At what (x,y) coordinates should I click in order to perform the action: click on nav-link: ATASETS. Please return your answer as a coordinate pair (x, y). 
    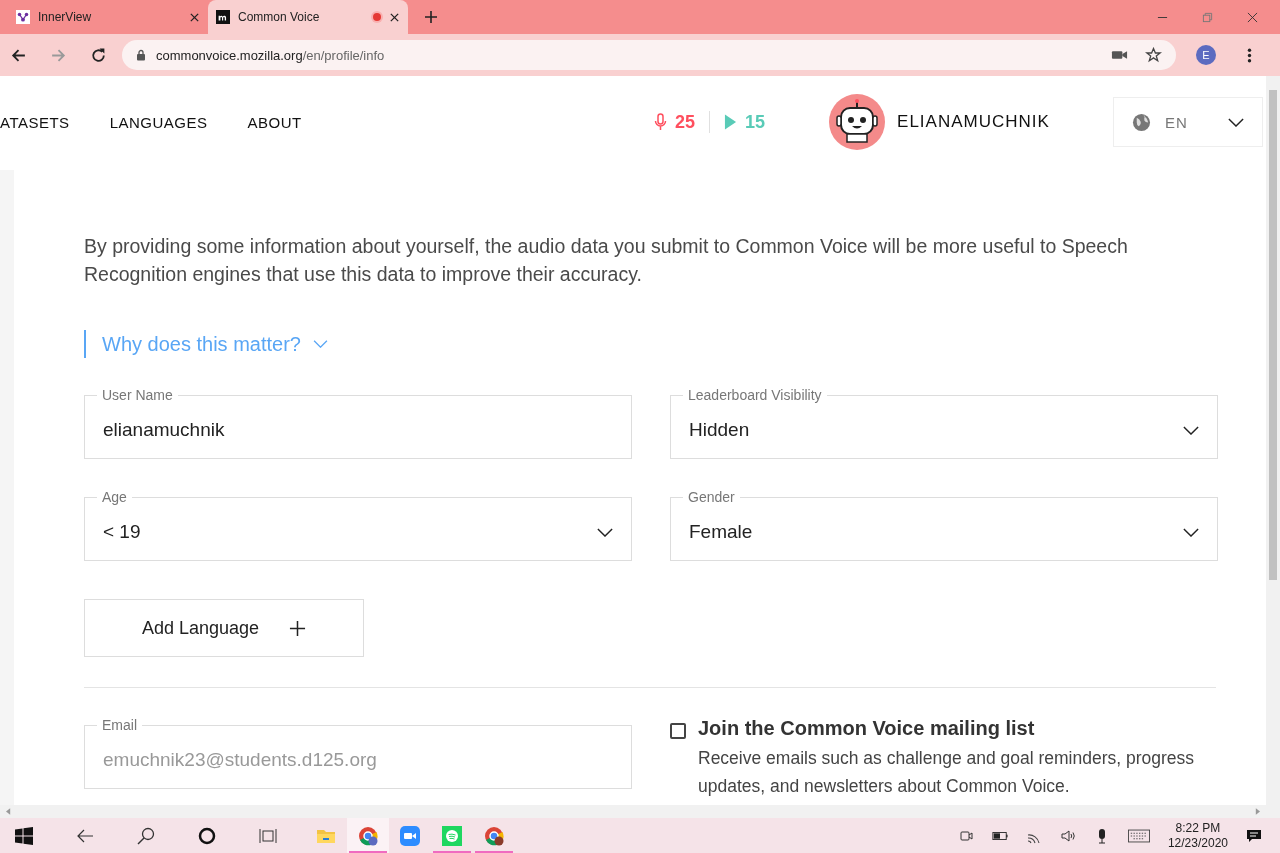
    Looking at the image, I should click on (35, 122).